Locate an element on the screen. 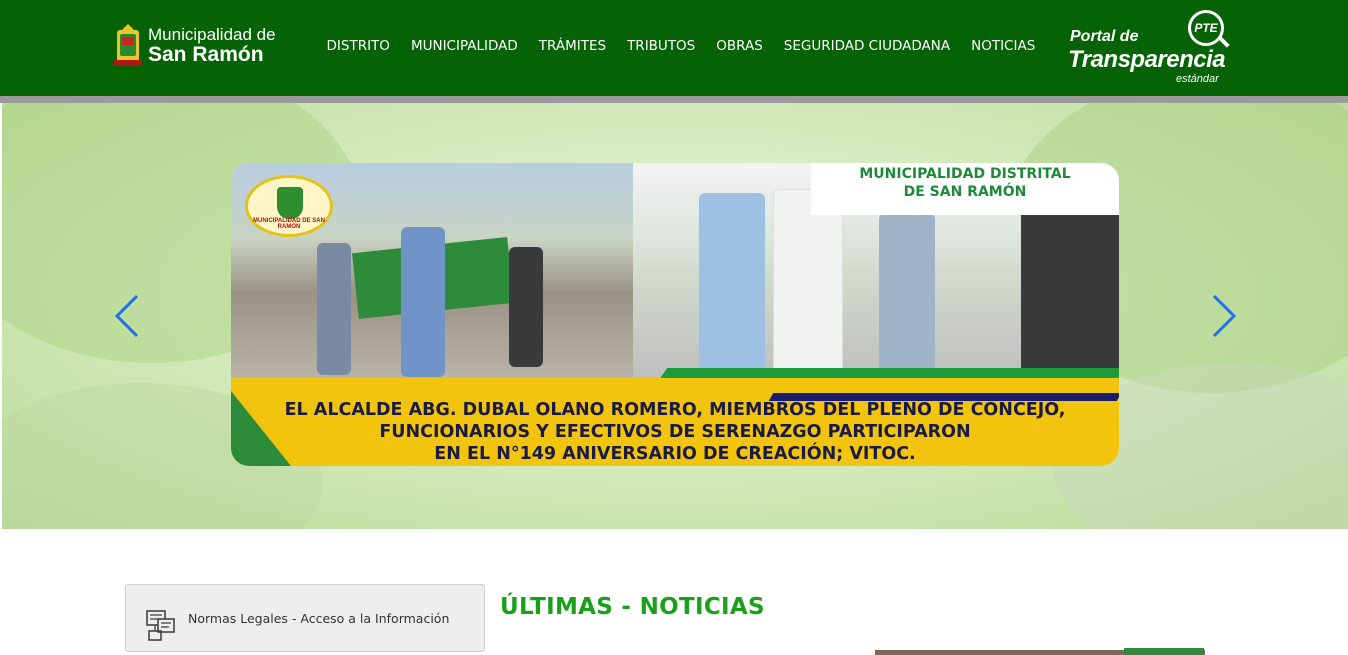  nav-item-distrito: DISTRITO is located at coordinates (358, 46).